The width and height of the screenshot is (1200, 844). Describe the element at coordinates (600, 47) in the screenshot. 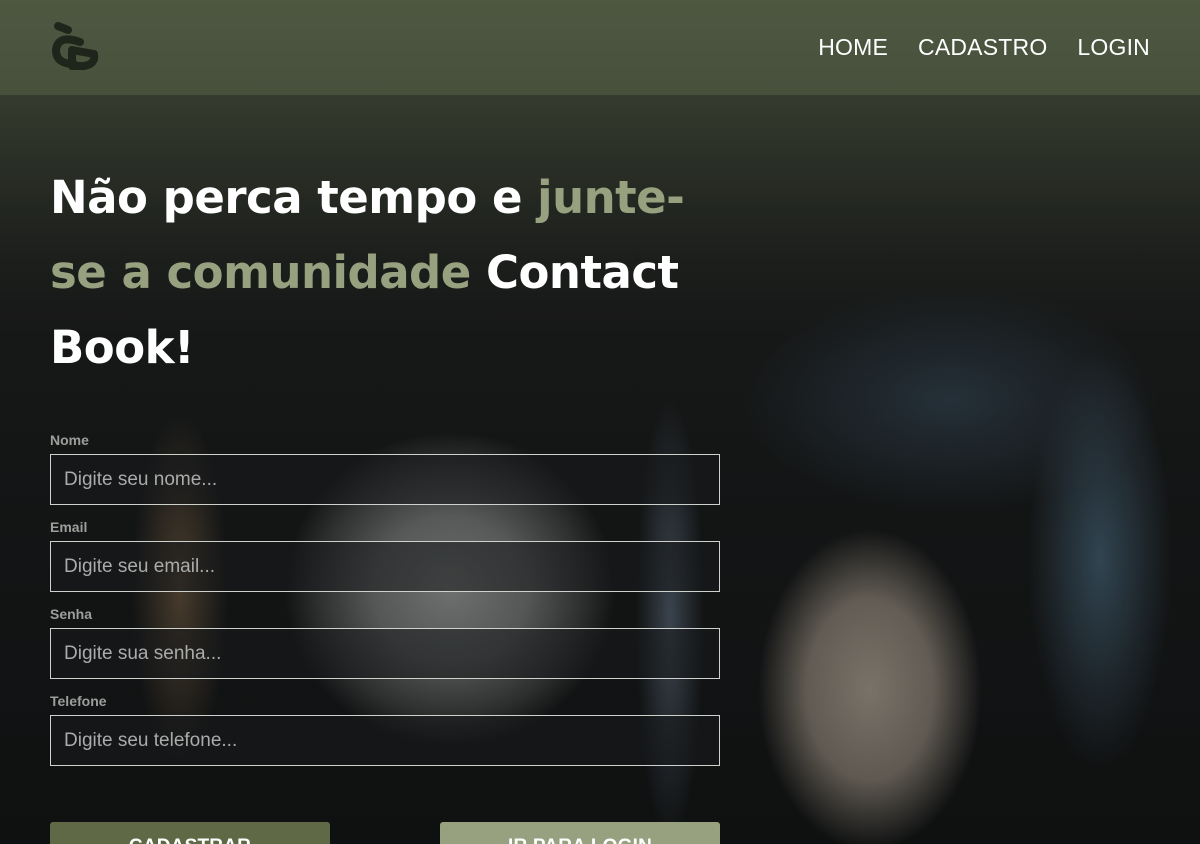

I see `top-navbar: HOME CADASTRO LOGIN` at that location.